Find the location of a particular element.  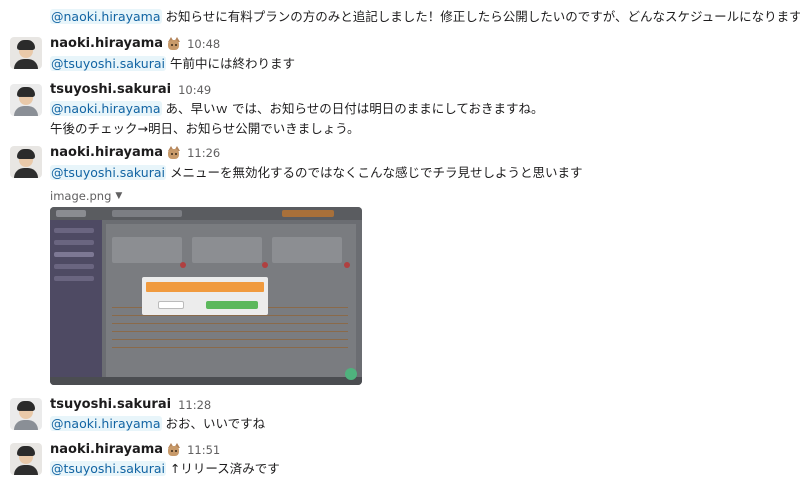

message-body: 午後のチェック→明日、お知らせ公開でいきましょう。 is located at coordinates (205, 128).